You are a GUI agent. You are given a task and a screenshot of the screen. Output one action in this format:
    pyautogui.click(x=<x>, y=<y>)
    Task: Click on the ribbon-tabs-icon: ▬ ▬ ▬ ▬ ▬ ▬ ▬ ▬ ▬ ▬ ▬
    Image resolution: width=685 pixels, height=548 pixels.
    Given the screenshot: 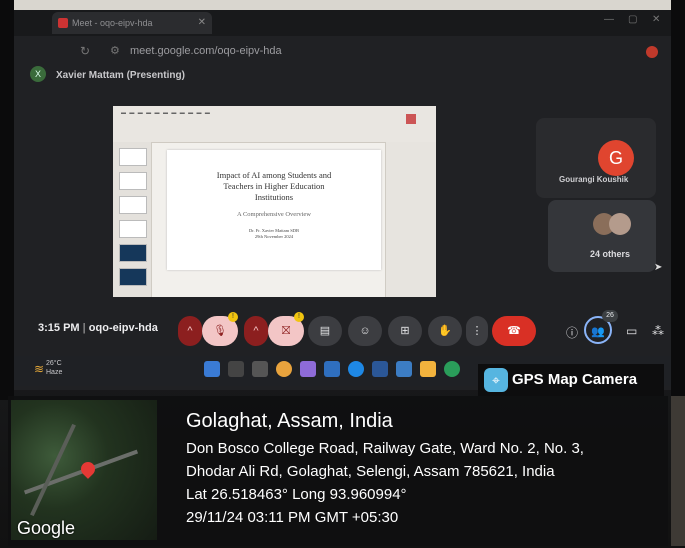 What is the action you would take?
    pyautogui.click(x=166, y=113)
    